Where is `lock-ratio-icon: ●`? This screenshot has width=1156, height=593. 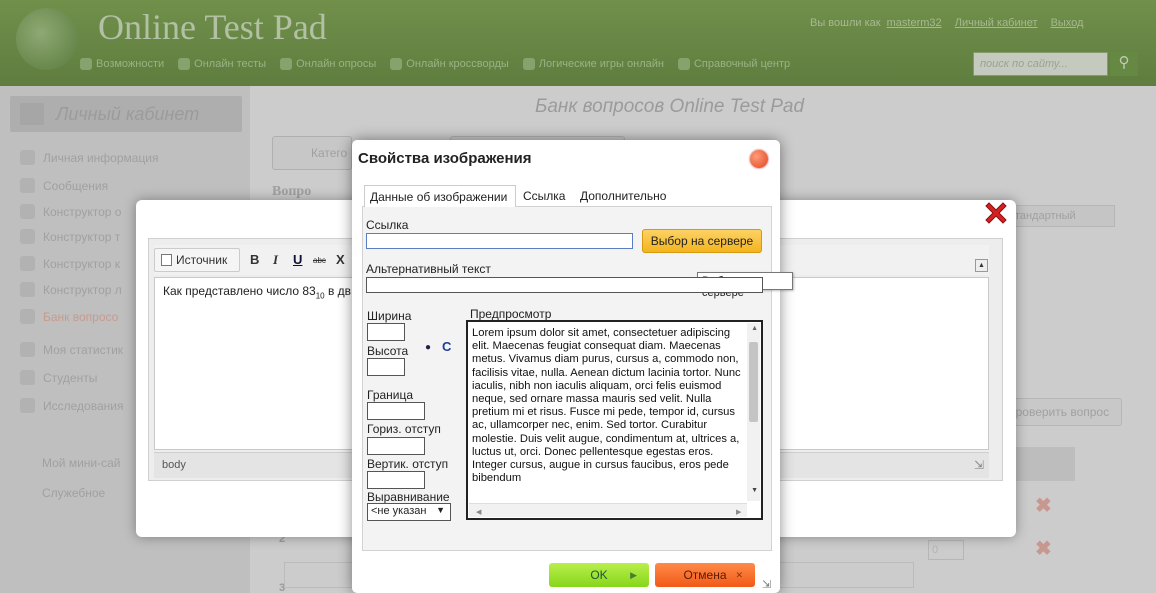 lock-ratio-icon: ● is located at coordinates (428, 347).